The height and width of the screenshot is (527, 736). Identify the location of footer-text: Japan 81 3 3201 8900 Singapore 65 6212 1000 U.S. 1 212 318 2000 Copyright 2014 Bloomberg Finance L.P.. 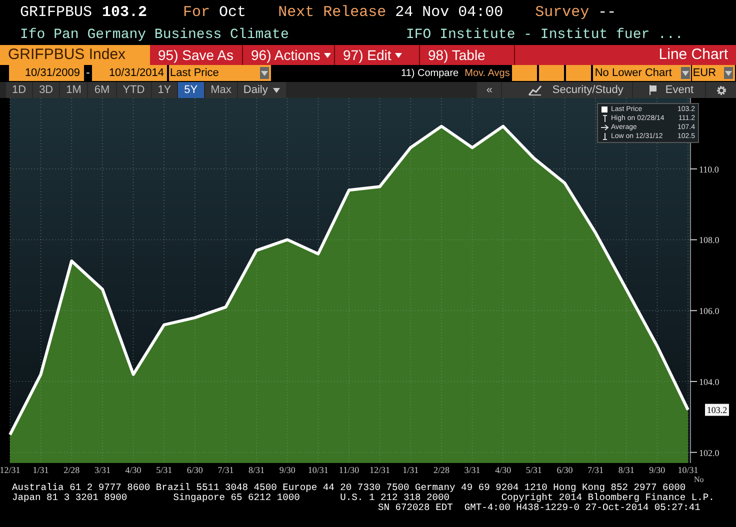
(364, 498).